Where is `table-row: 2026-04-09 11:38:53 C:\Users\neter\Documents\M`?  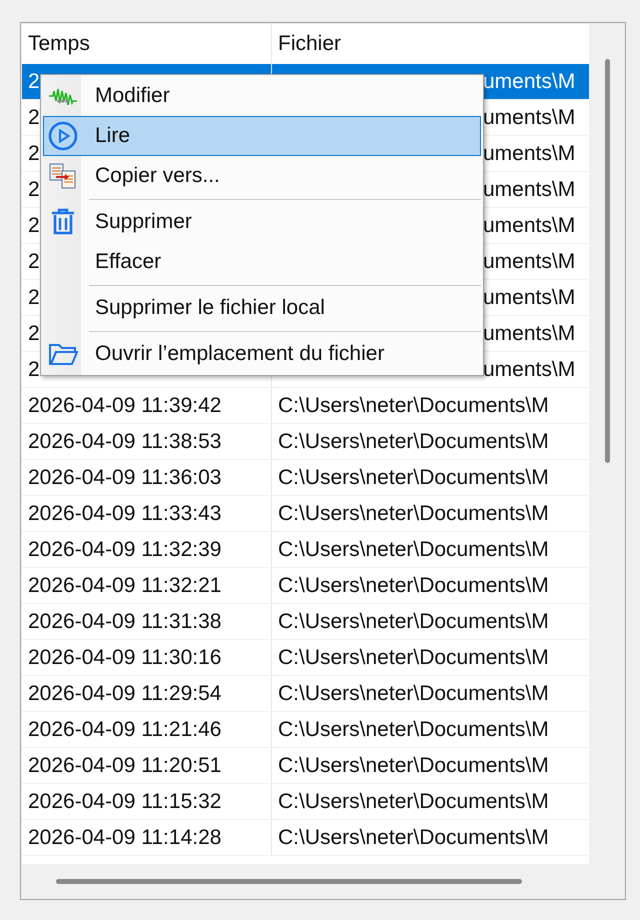
table-row: 2026-04-09 11:38:53 C:\Users\neter\Documents\M is located at coordinates (305, 442).